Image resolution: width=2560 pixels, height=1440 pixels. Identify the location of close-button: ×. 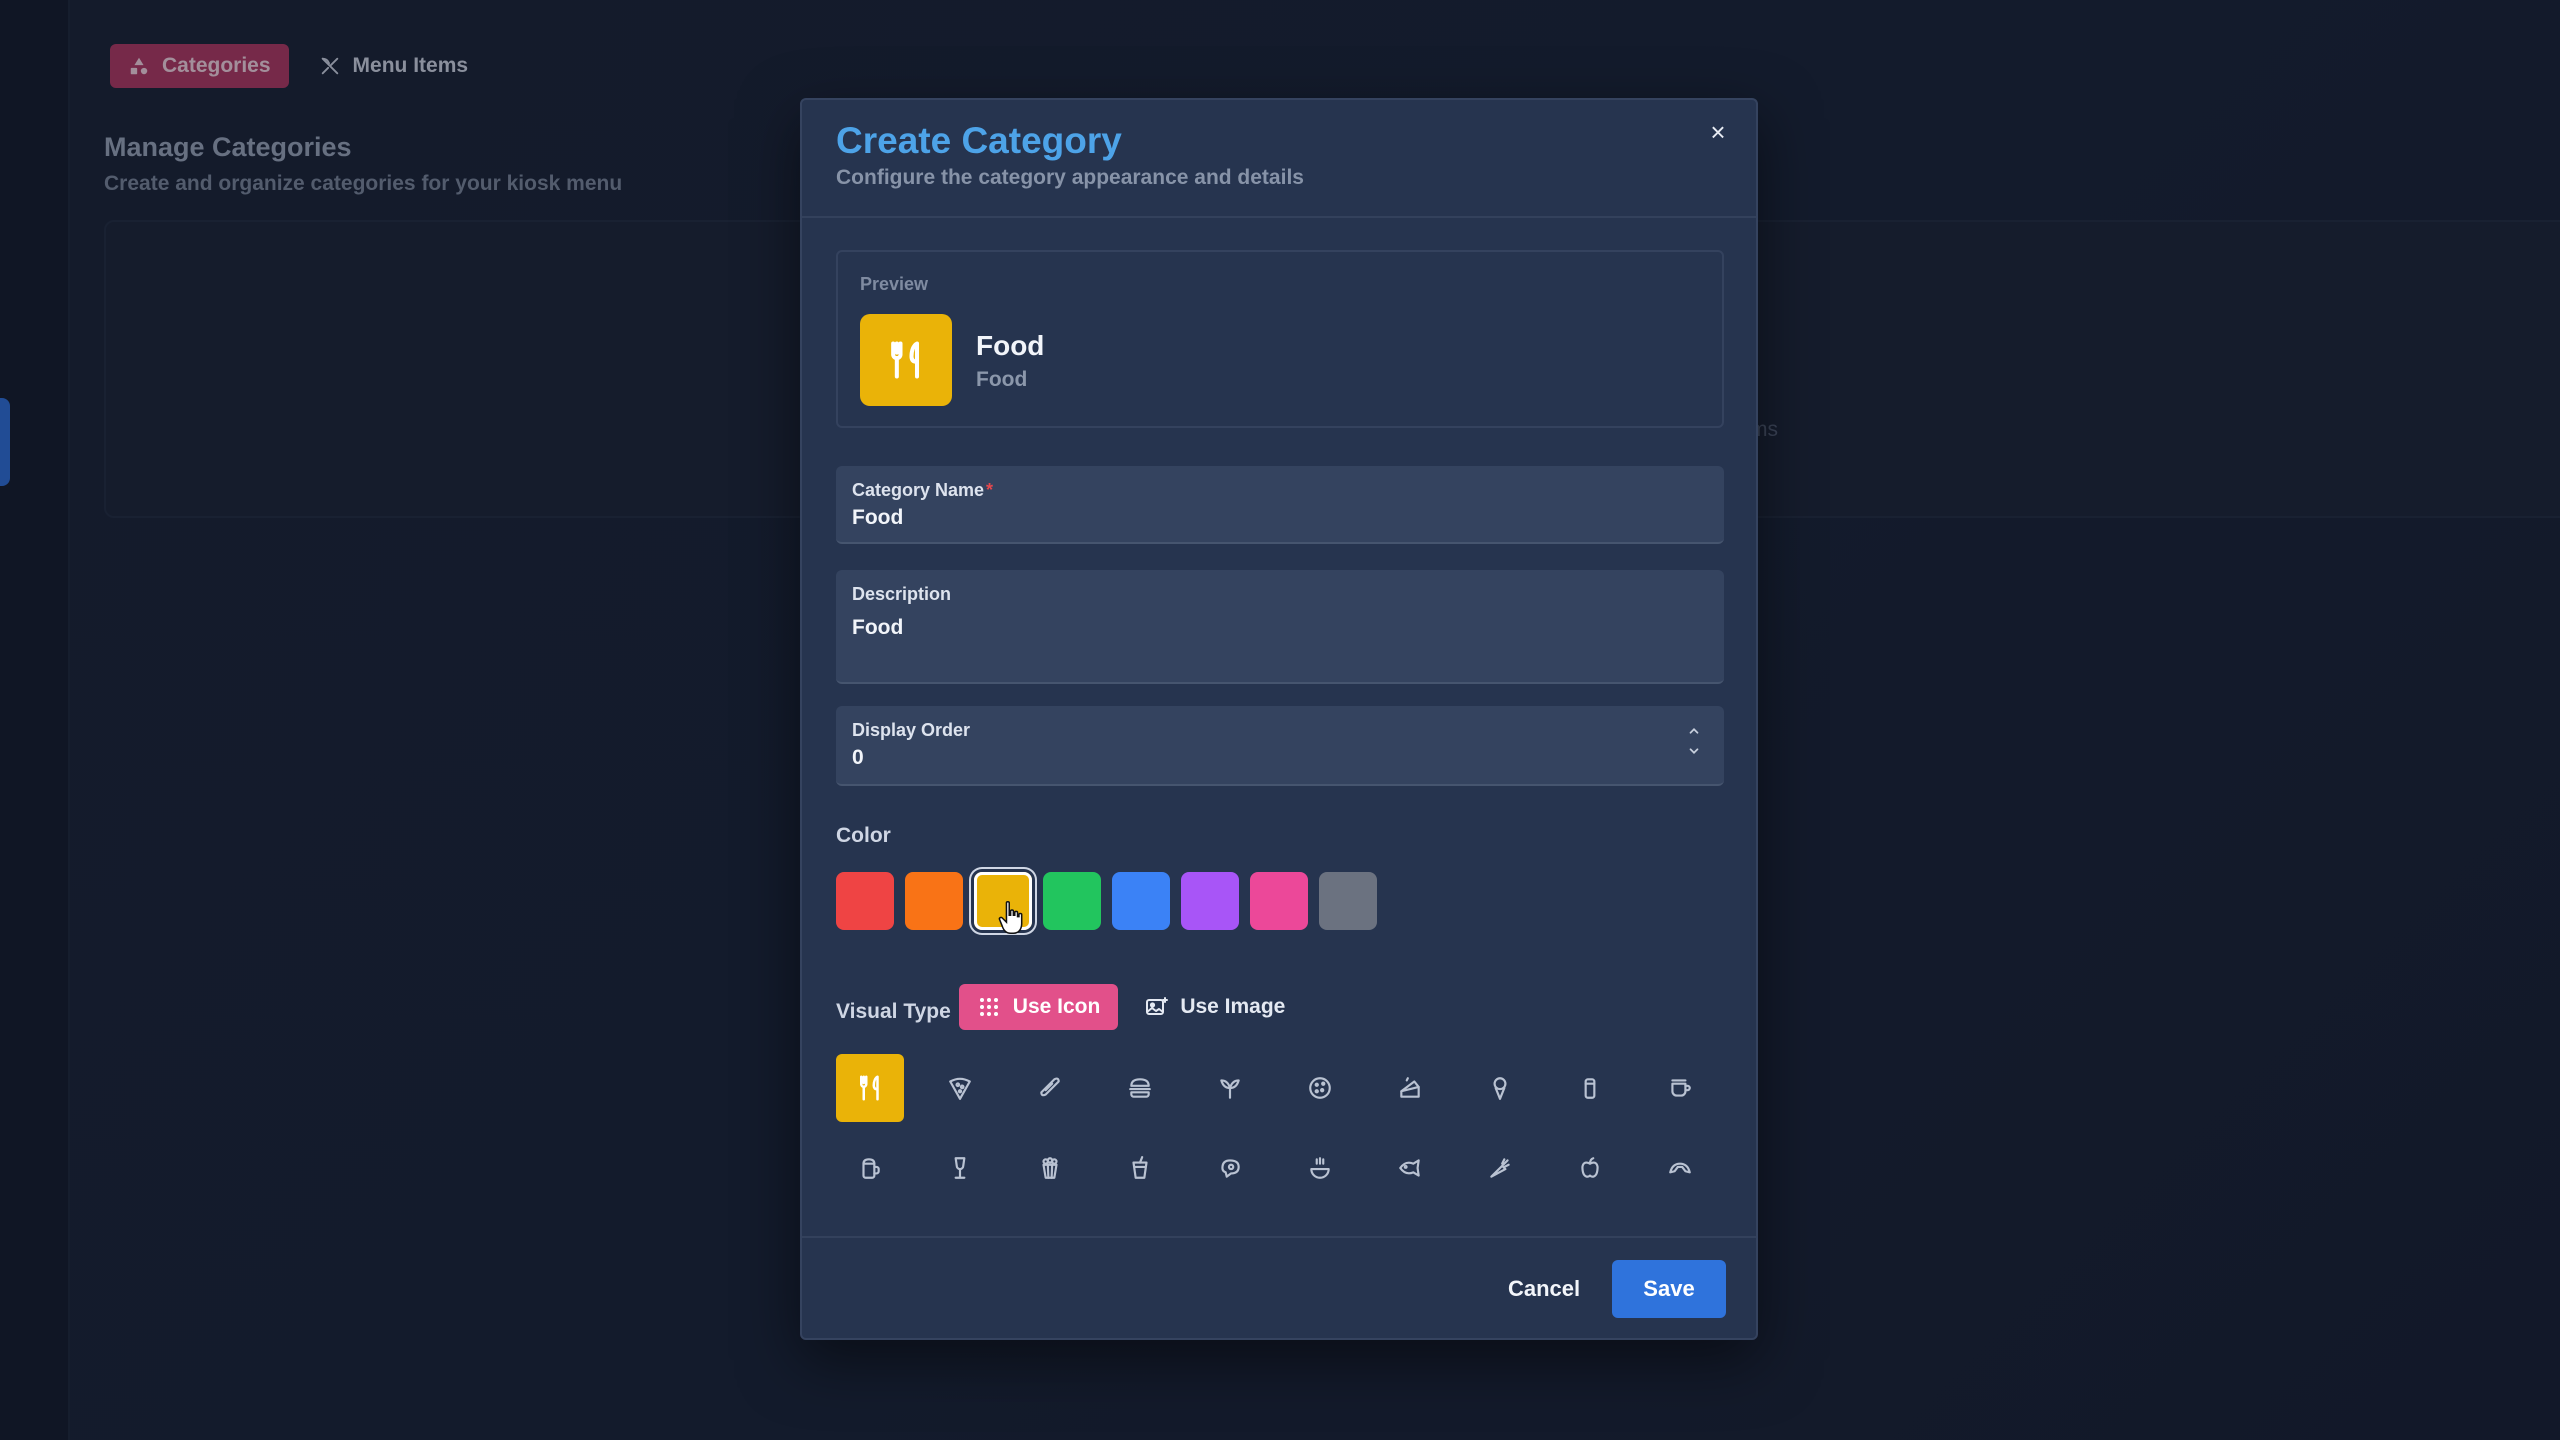
(1718, 132).